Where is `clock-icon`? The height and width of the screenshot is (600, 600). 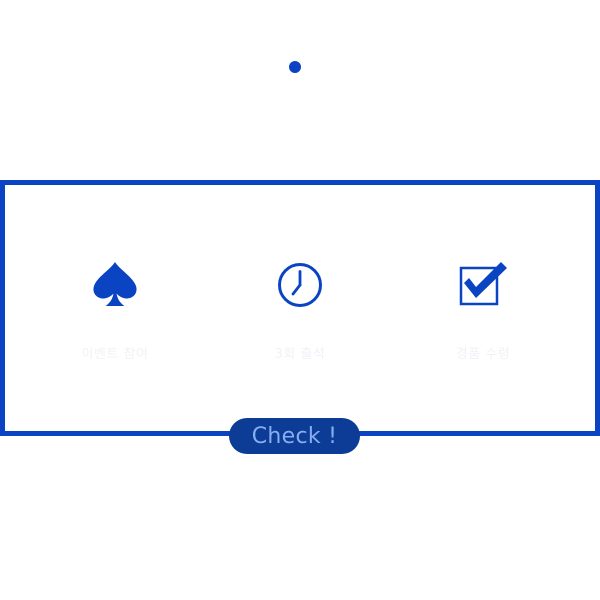 clock-icon is located at coordinates (300, 285).